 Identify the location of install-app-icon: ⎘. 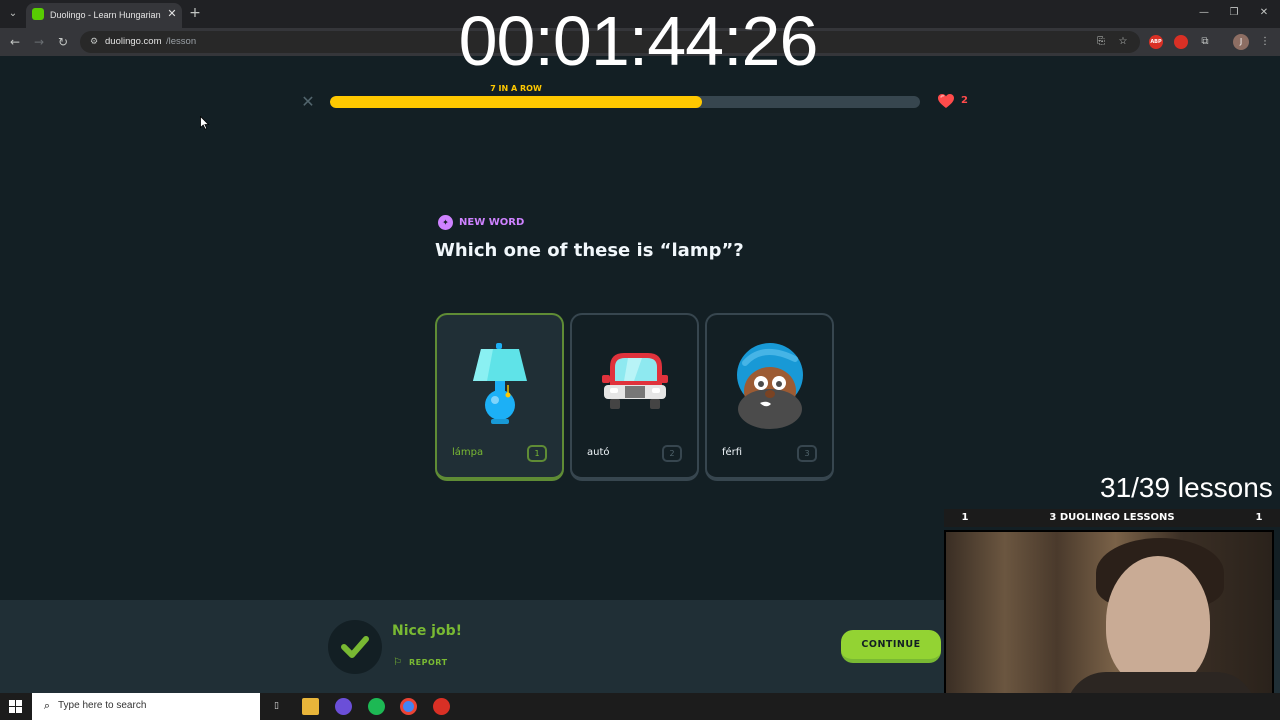
(1101, 42).